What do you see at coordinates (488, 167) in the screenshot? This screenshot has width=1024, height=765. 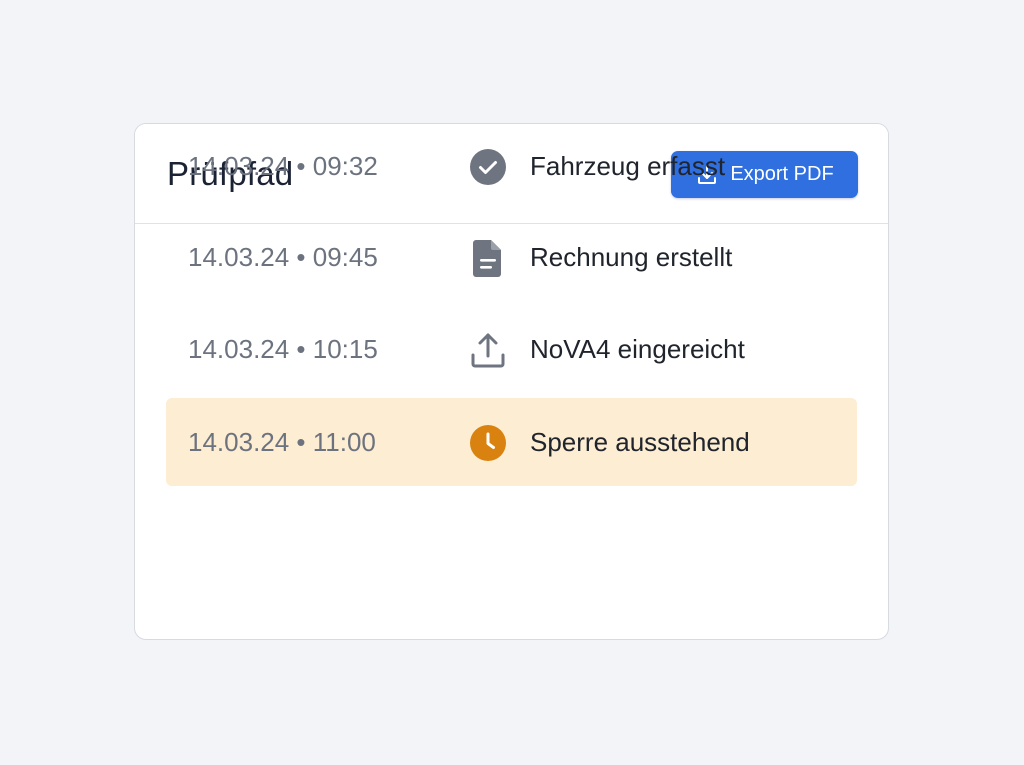 I see `check-circle-icon` at bounding box center [488, 167].